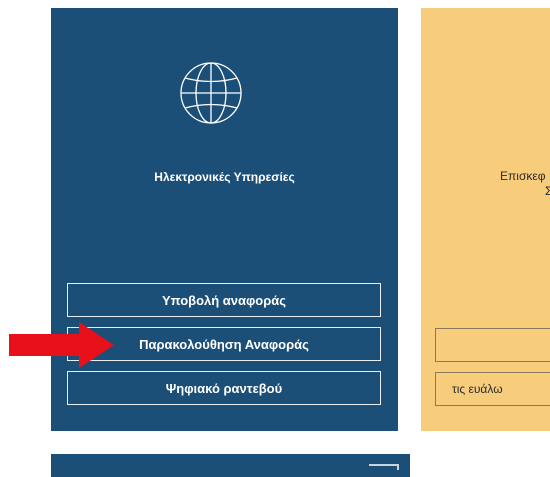 Image resolution: width=550 pixels, height=477 pixels. What do you see at coordinates (523, 176) in the screenshot?
I see `visit-text-line1: Επισκεφ` at bounding box center [523, 176].